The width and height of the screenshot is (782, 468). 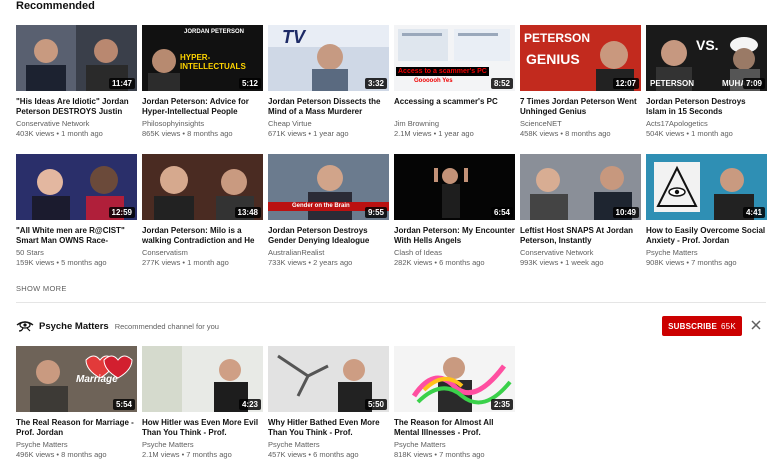 What do you see at coordinates (202, 124) in the screenshot?
I see `video-channel: Philosophyinsights` at bounding box center [202, 124].